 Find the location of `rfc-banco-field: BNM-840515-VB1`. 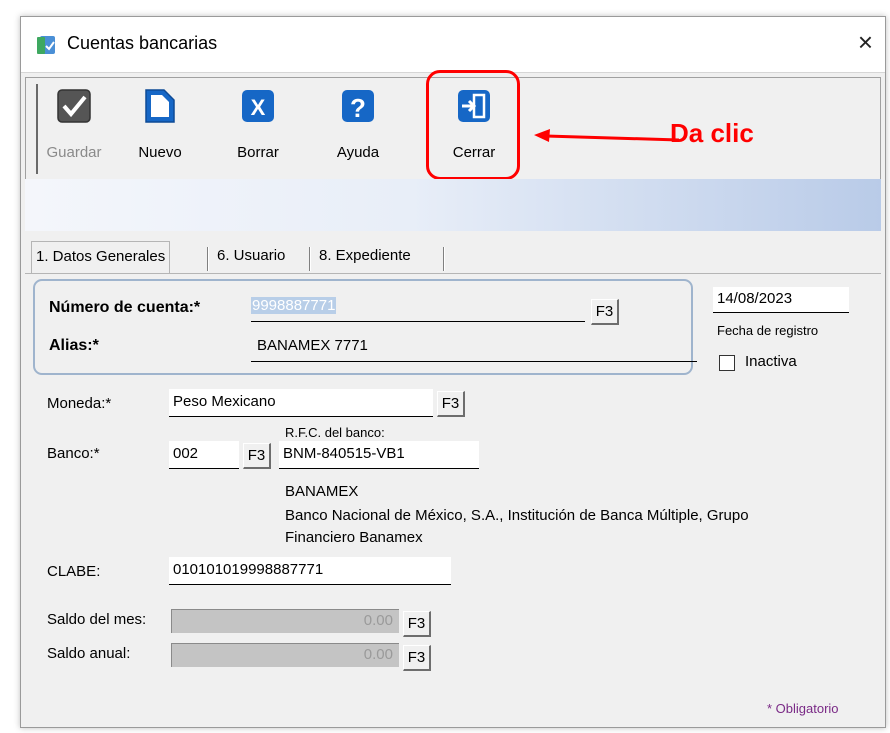

rfc-banco-field: BNM-840515-VB1 is located at coordinates (379, 455).